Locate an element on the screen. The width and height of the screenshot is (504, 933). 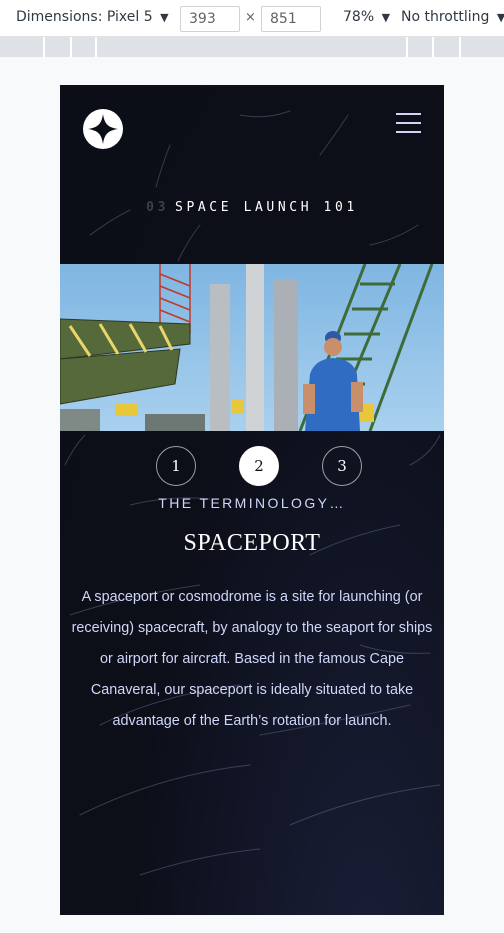
step-button-2: 2 is located at coordinates (259, 466).